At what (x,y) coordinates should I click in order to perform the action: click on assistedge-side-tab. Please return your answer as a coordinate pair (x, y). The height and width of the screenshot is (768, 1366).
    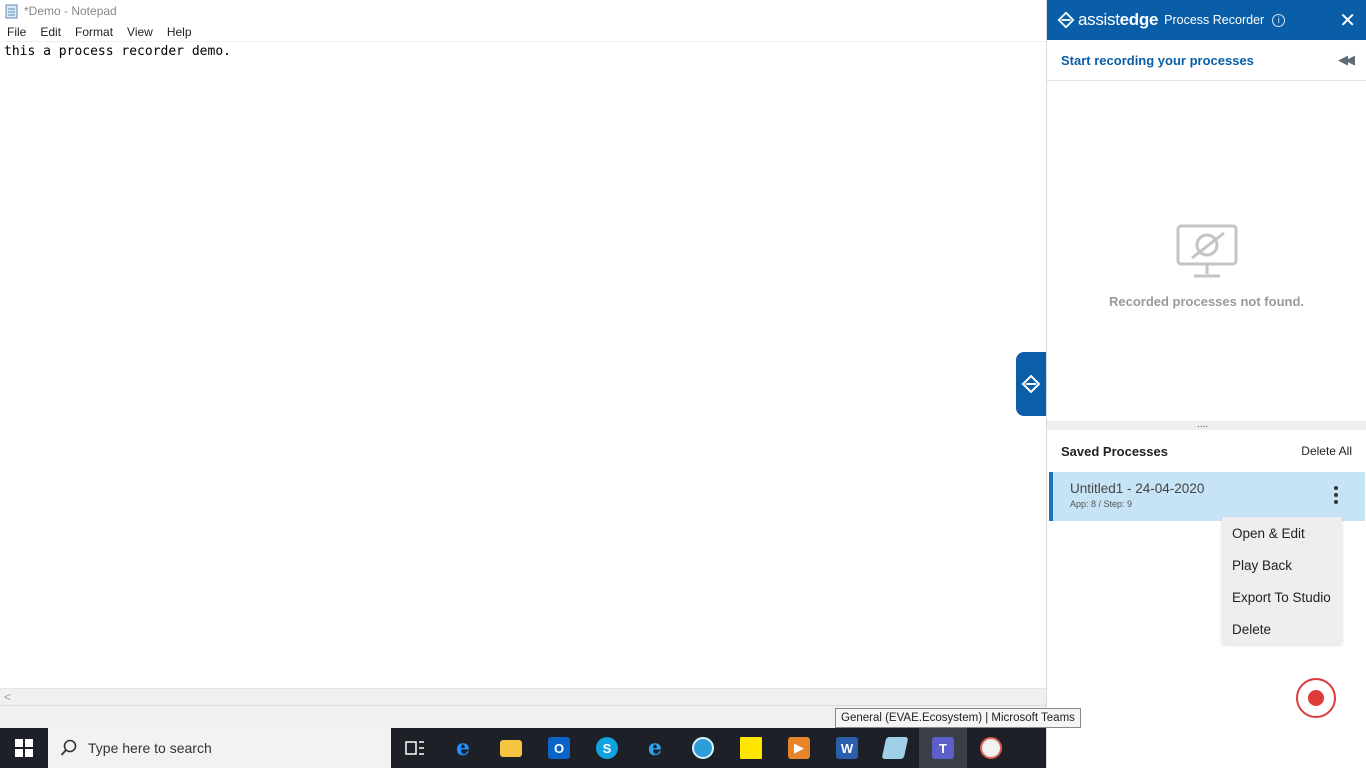
    Looking at the image, I should click on (1031, 384).